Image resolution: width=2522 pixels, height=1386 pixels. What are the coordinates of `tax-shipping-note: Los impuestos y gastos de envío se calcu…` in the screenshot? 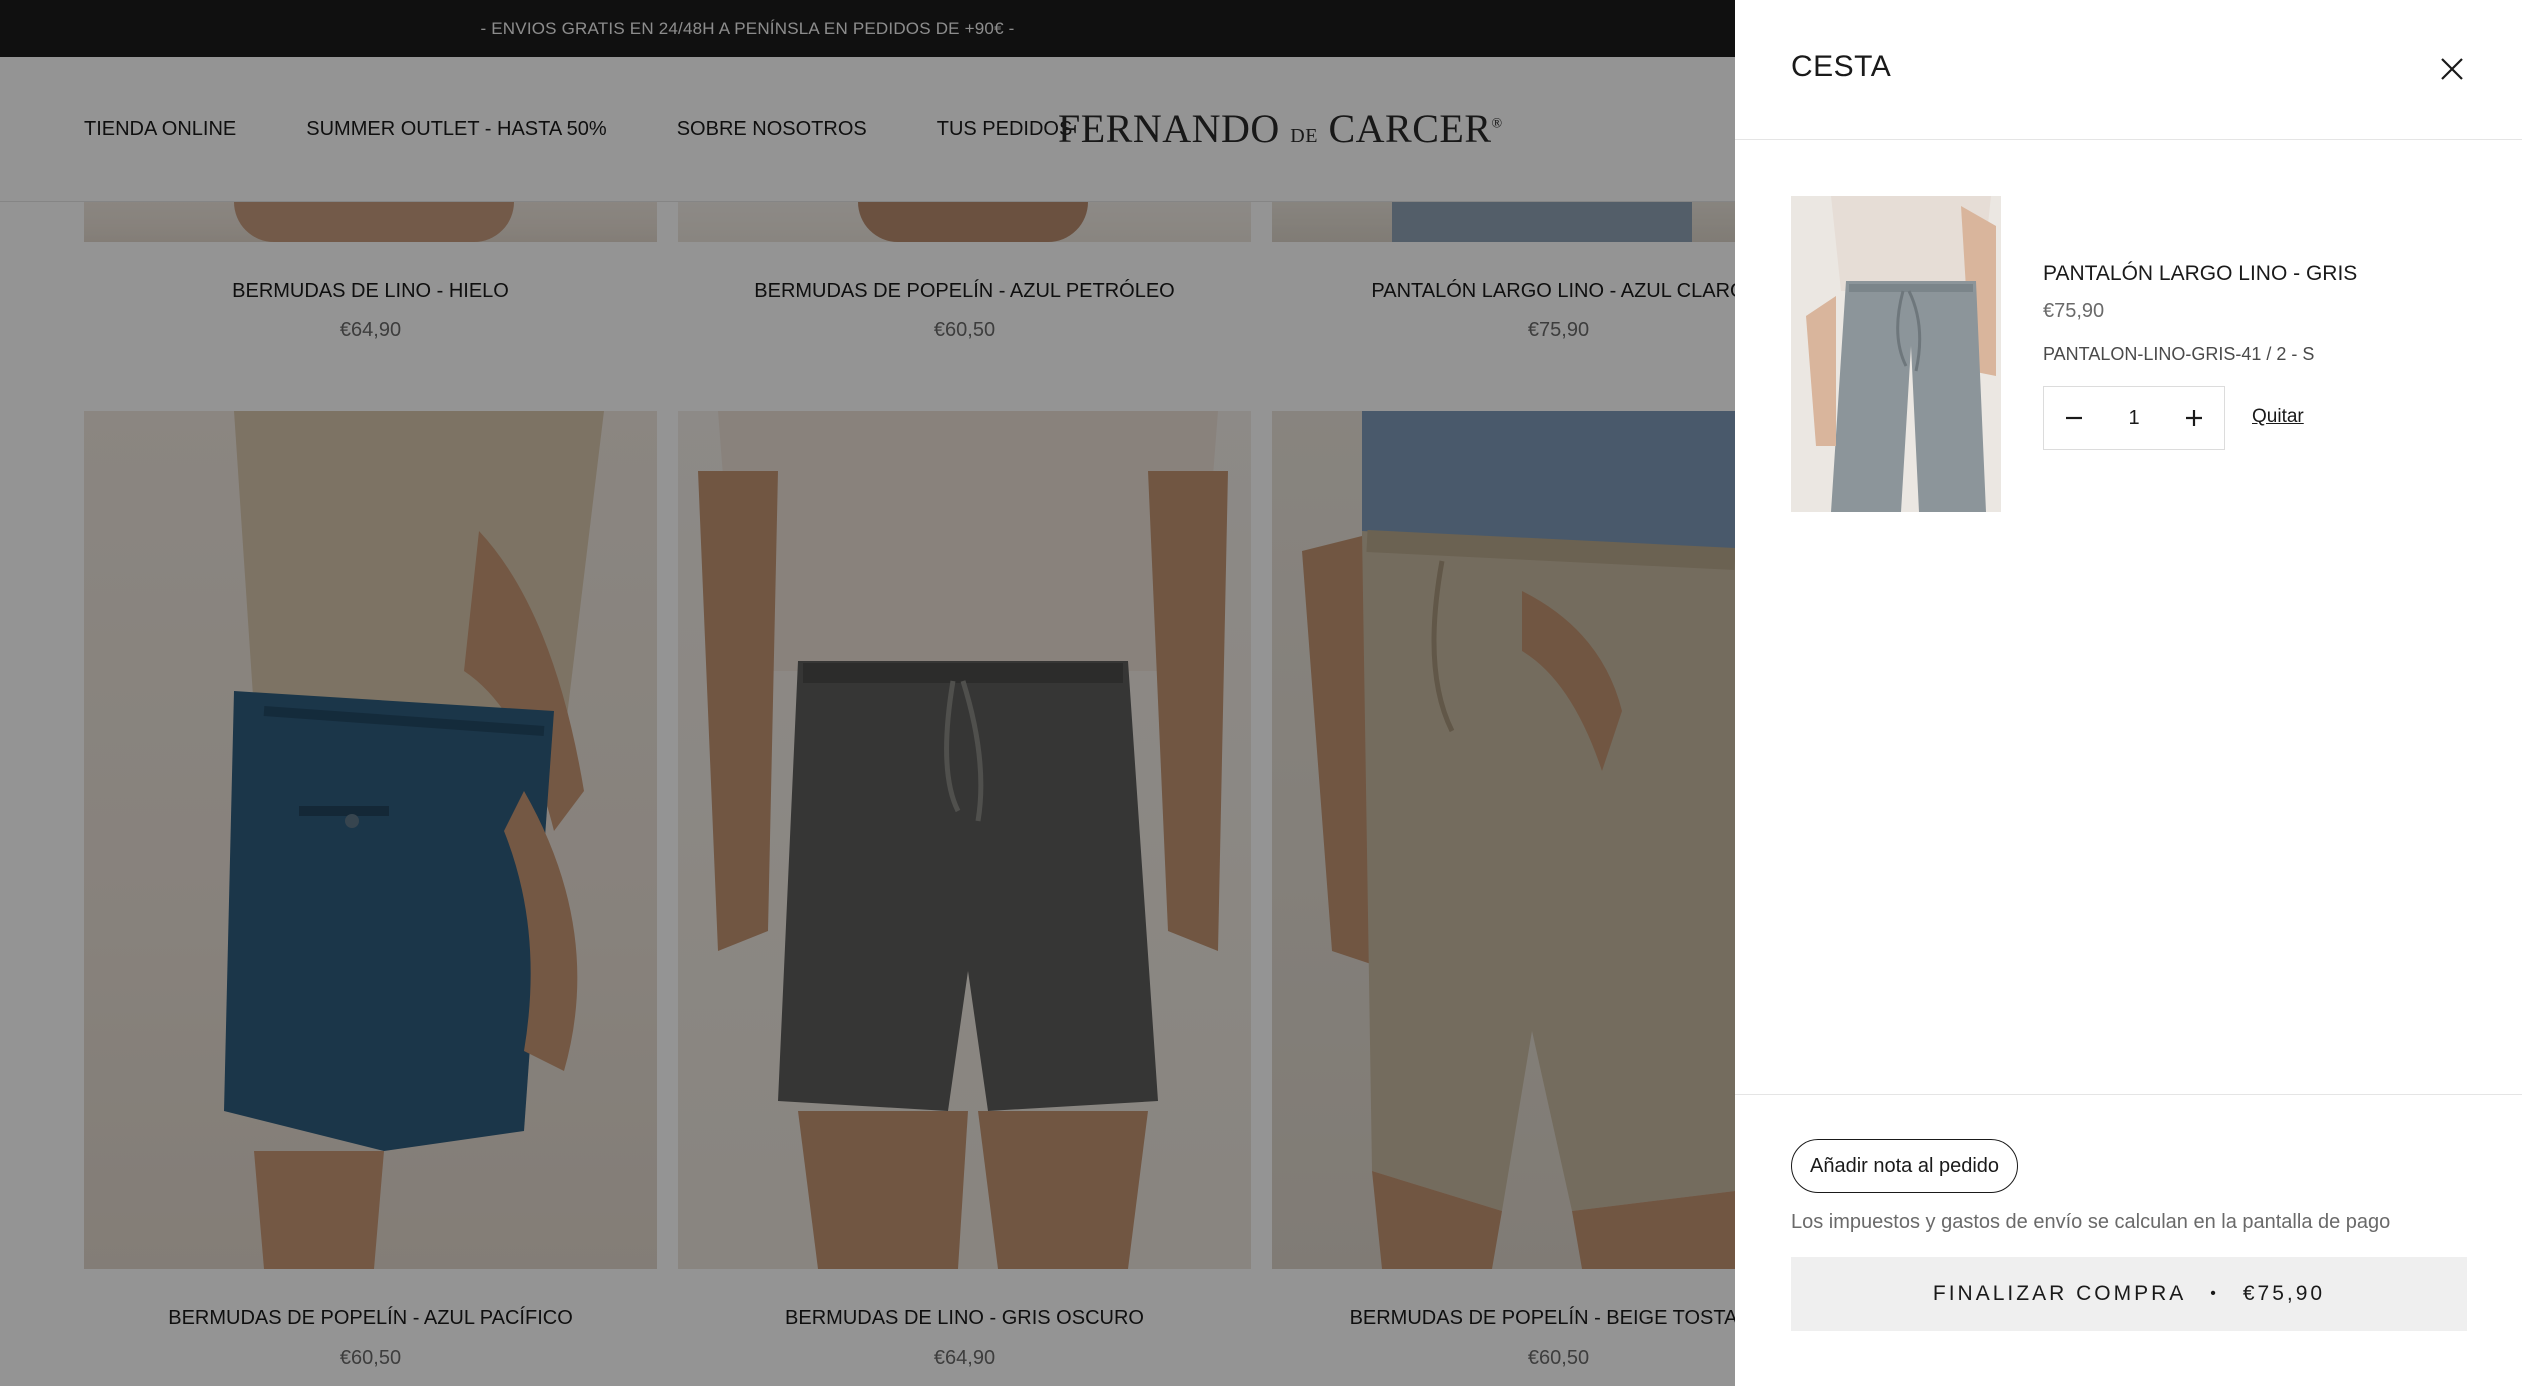 It's located at (2091, 1222).